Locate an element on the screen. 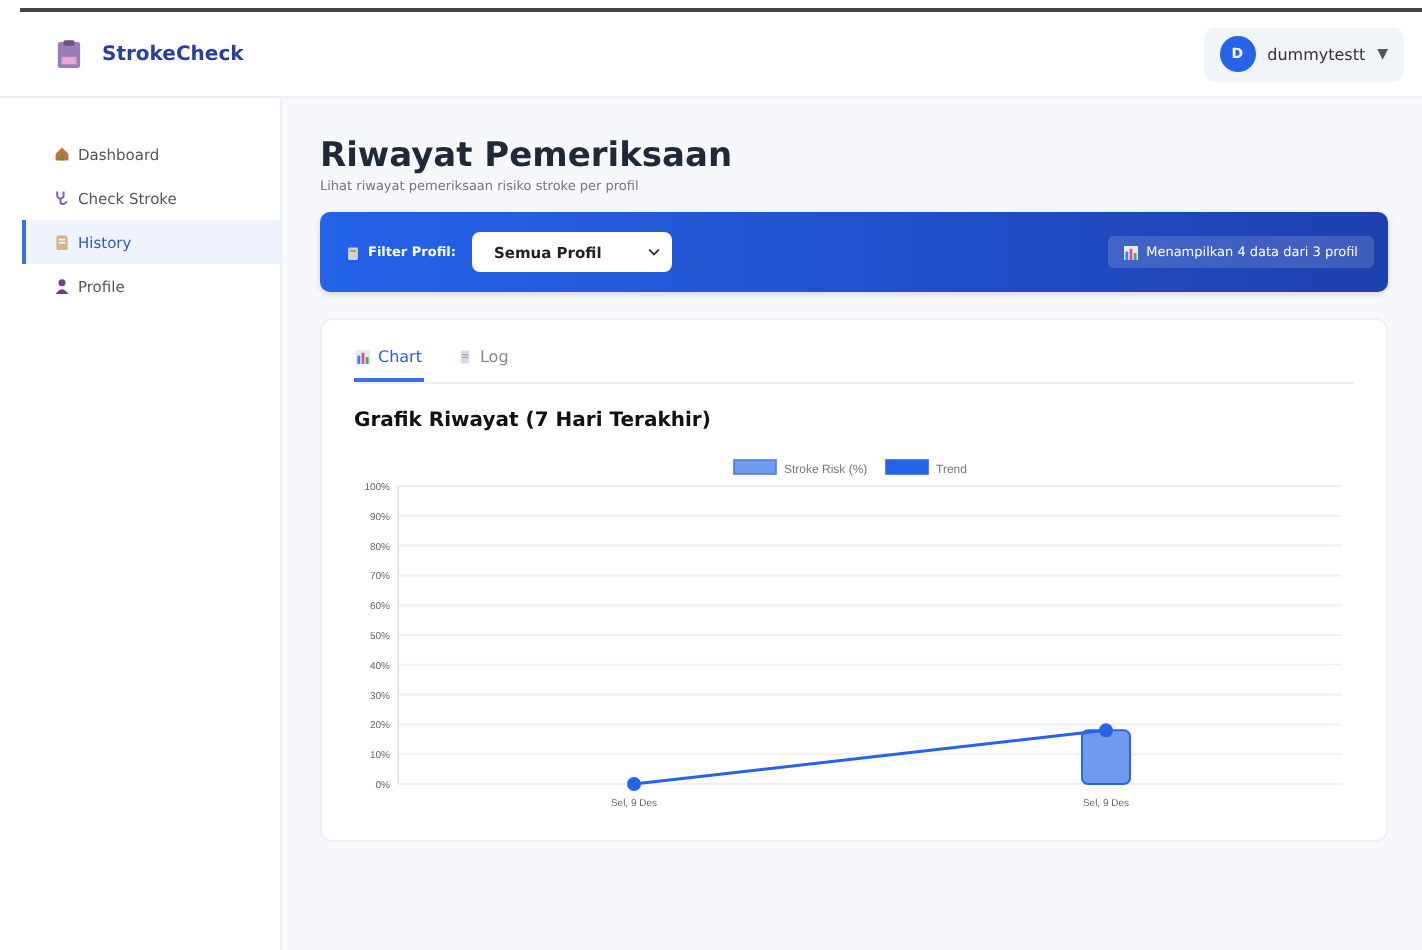  stethoscope-icon is located at coordinates (62, 198).